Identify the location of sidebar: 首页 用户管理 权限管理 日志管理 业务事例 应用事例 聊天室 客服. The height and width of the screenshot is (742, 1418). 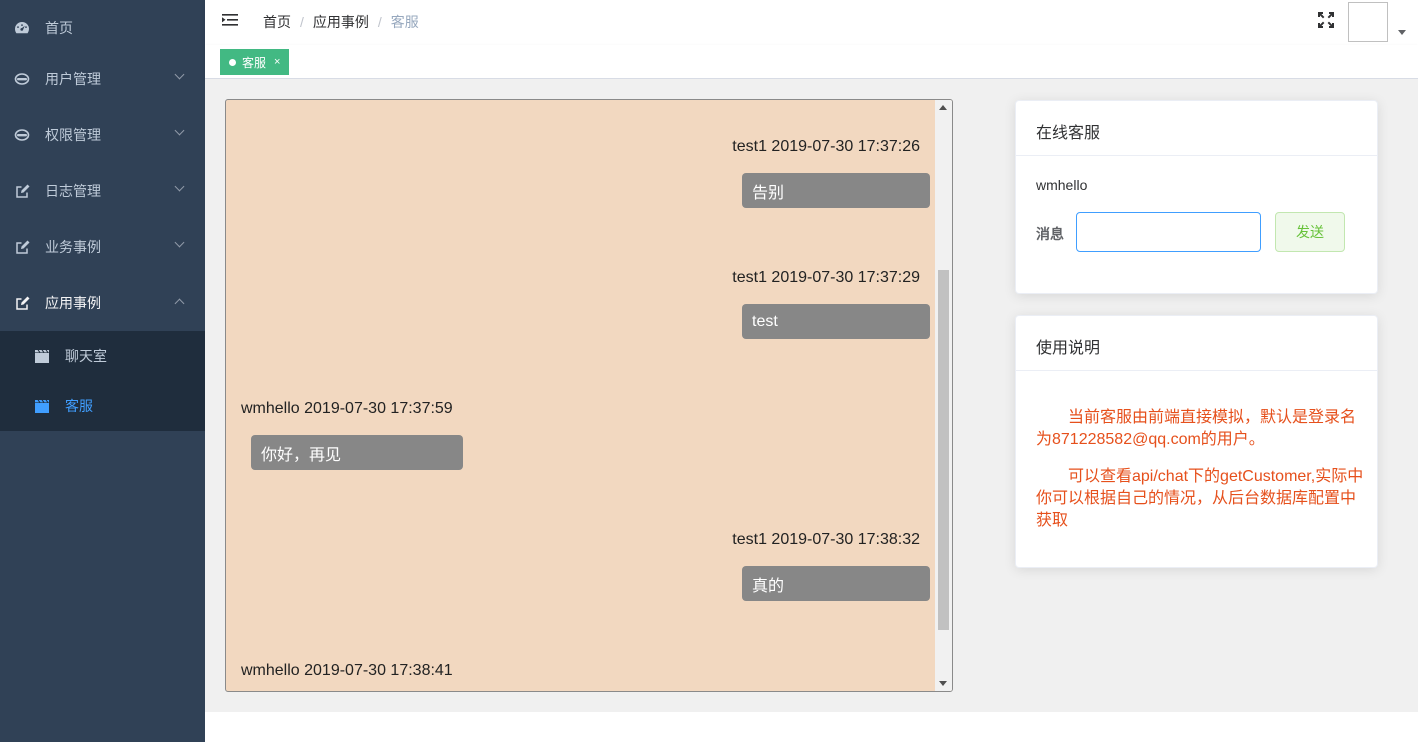
(102, 371).